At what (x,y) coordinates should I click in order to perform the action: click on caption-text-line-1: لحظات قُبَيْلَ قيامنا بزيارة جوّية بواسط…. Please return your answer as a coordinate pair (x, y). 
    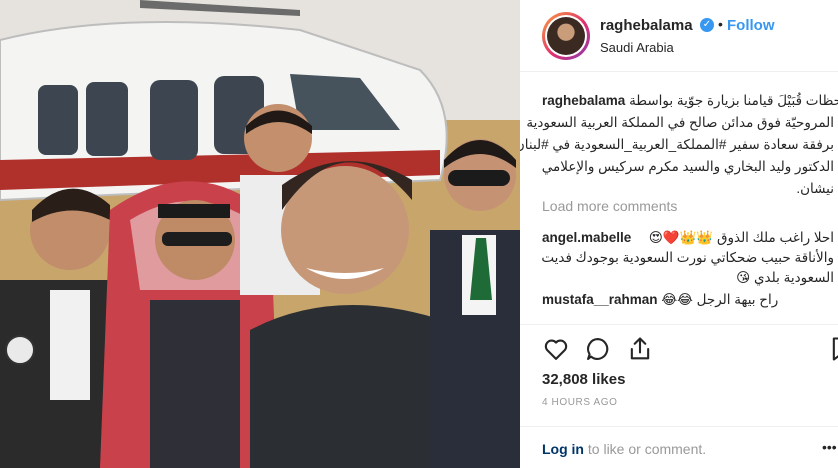
    Looking at the image, I should click on (733, 100).